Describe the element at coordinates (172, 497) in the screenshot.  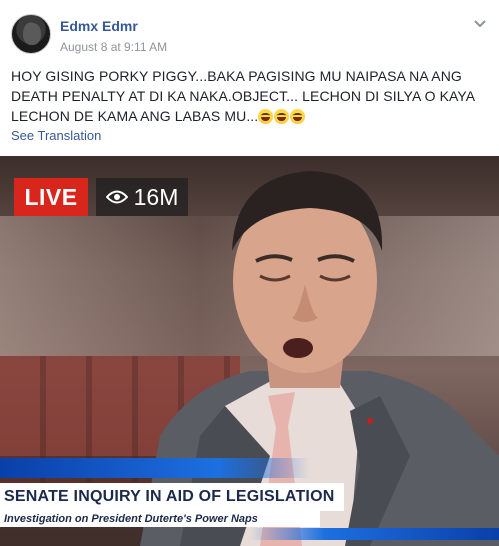
I see `news-headline: SENATE INQUIRY IN AID OF LEGISLATION` at that location.